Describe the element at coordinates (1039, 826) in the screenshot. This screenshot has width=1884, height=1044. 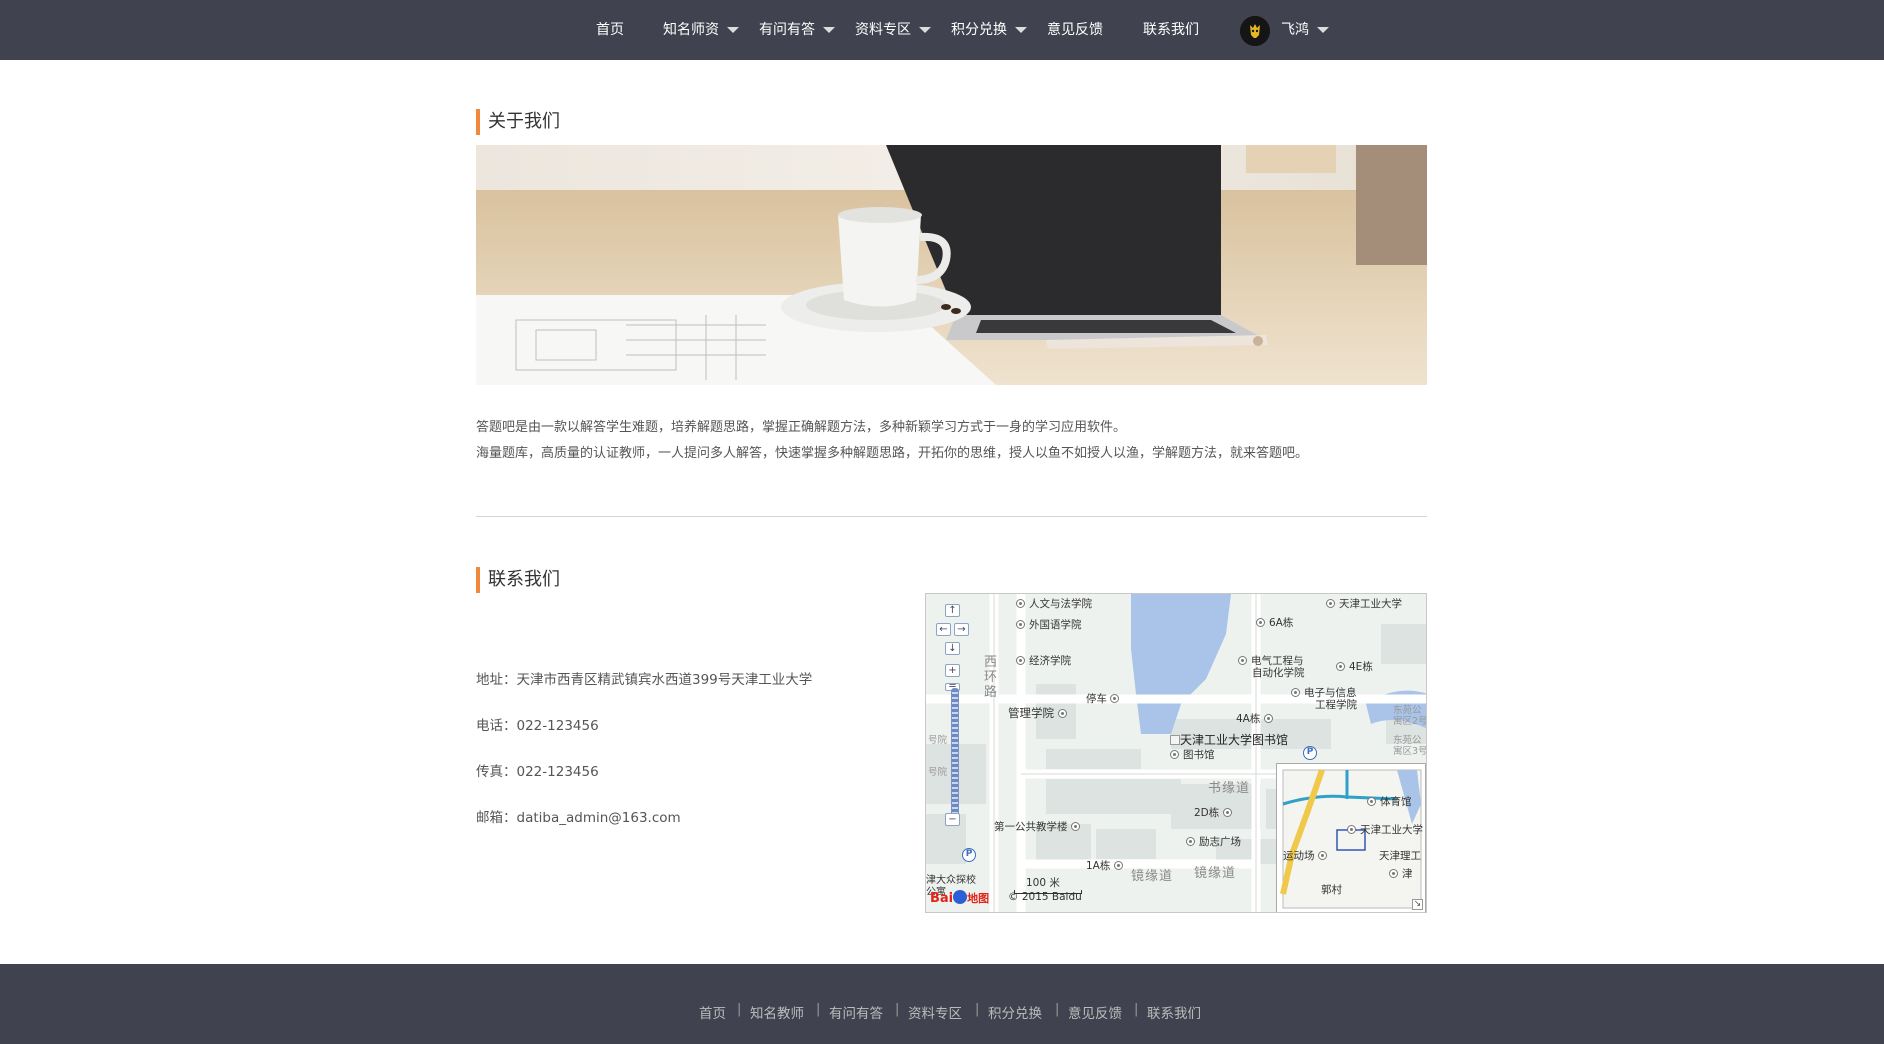
I see `map-poi: 第一公共教学楼` at that location.